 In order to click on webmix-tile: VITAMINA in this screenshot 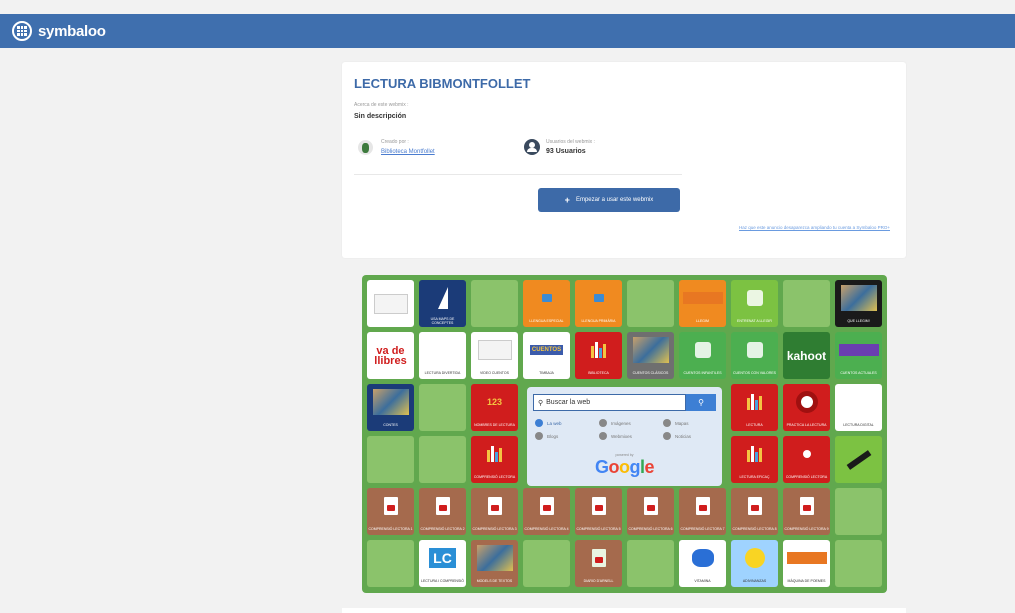, I will do `click(702, 563)`.